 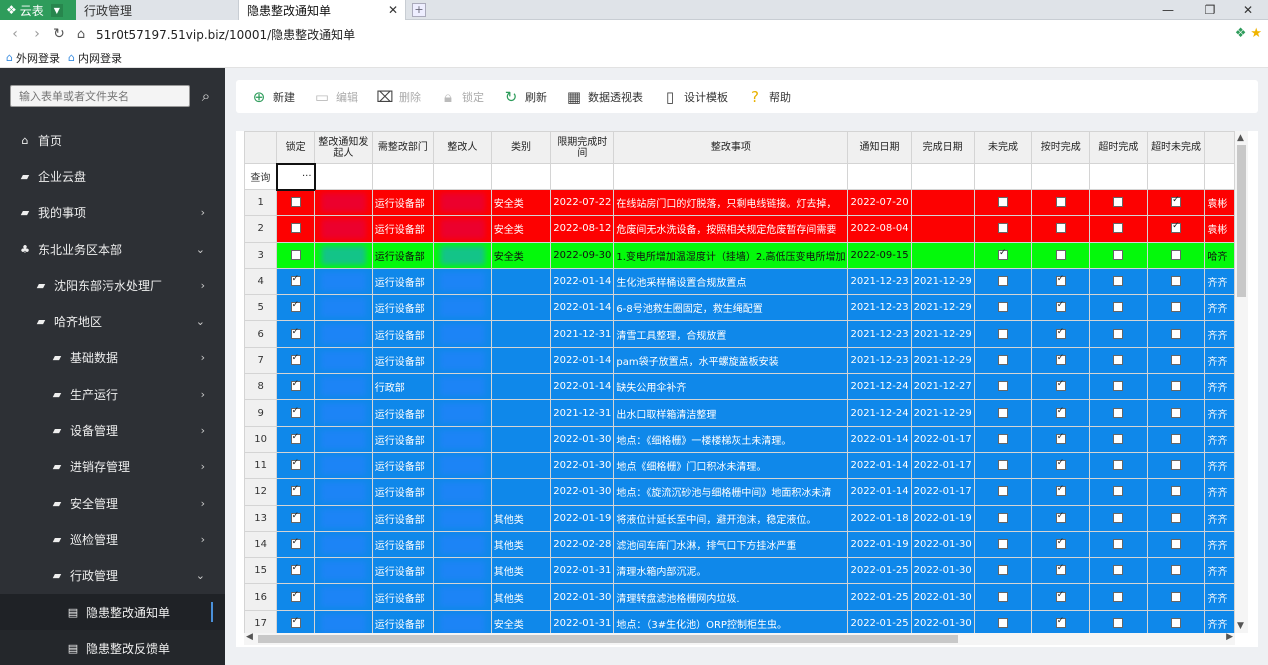 What do you see at coordinates (521, 147) in the screenshot?
I see `col-header-category: 类别` at bounding box center [521, 147].